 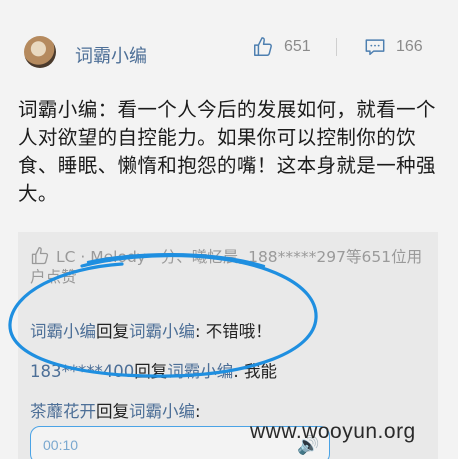 What do you see at coordinates (375, 47) in the screenshot?
I see `comment-icon` at bounding box center [375, 47].